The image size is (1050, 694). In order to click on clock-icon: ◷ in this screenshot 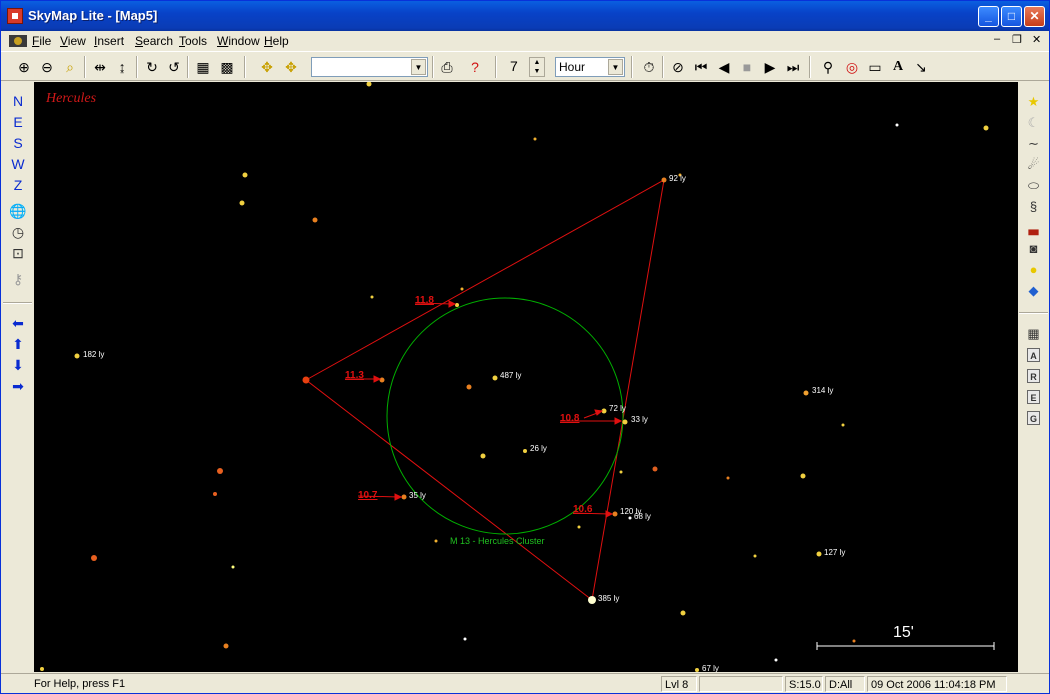, I will do `click(18, 232)`.